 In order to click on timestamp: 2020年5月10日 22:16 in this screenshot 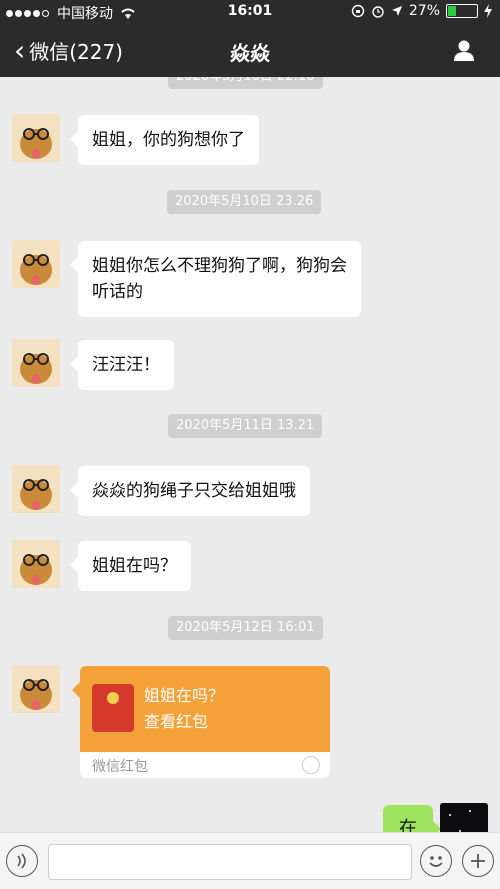, I will do `click(245, 83)`.